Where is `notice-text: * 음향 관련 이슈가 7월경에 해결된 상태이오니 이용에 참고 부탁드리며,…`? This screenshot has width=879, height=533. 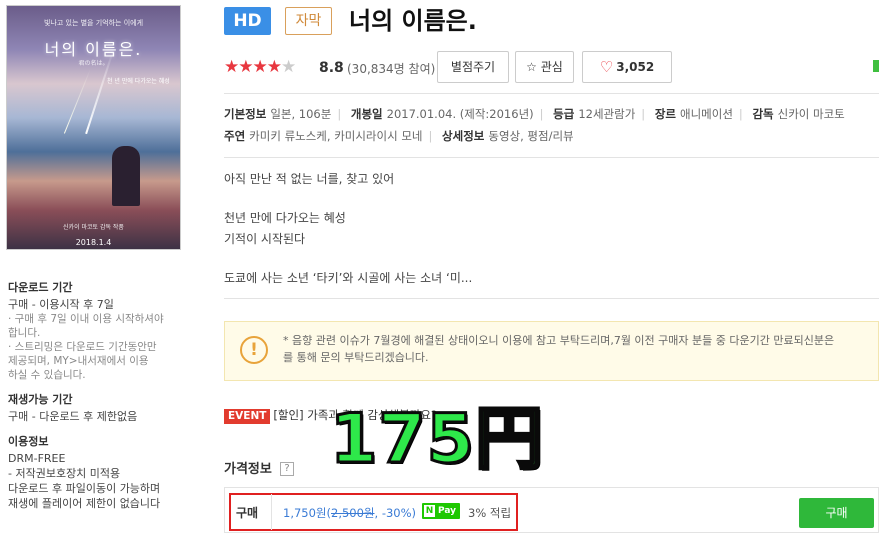
notice-text: * 음향 관련 이슈가 7월경에 해결된 상태이오니 이용에 참고 부탁드리며,… is located at coordinates (559, 349).